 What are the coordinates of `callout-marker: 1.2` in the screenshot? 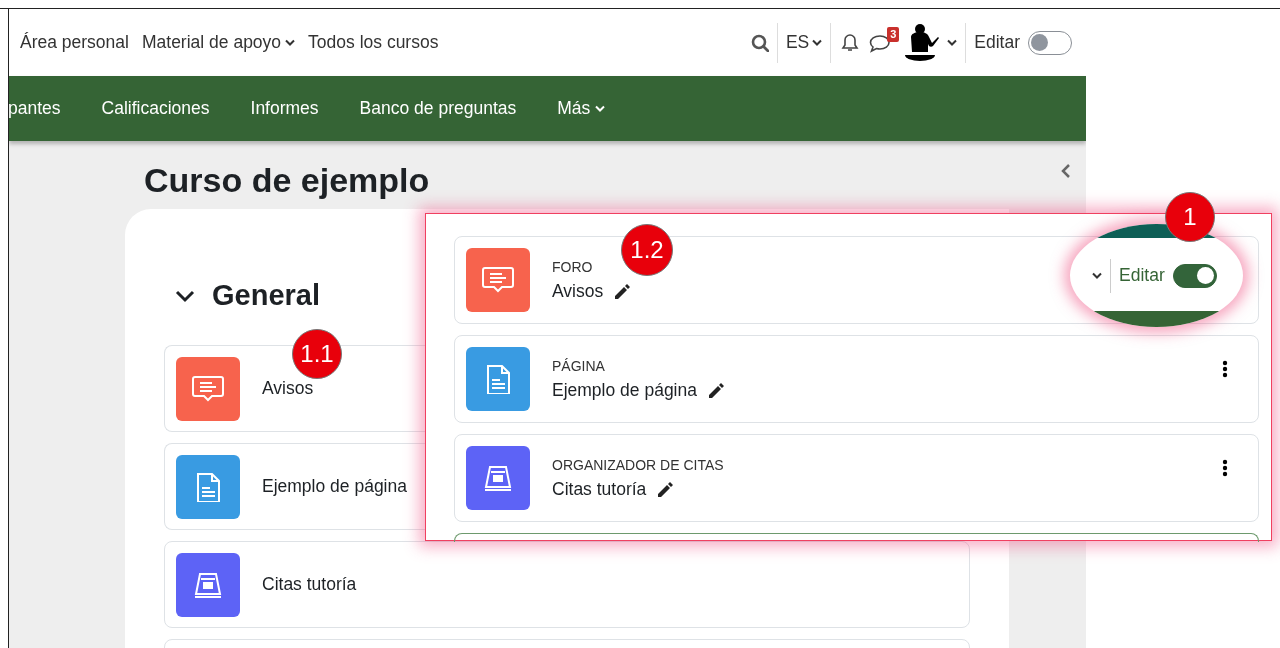 It's located at (647, 250).